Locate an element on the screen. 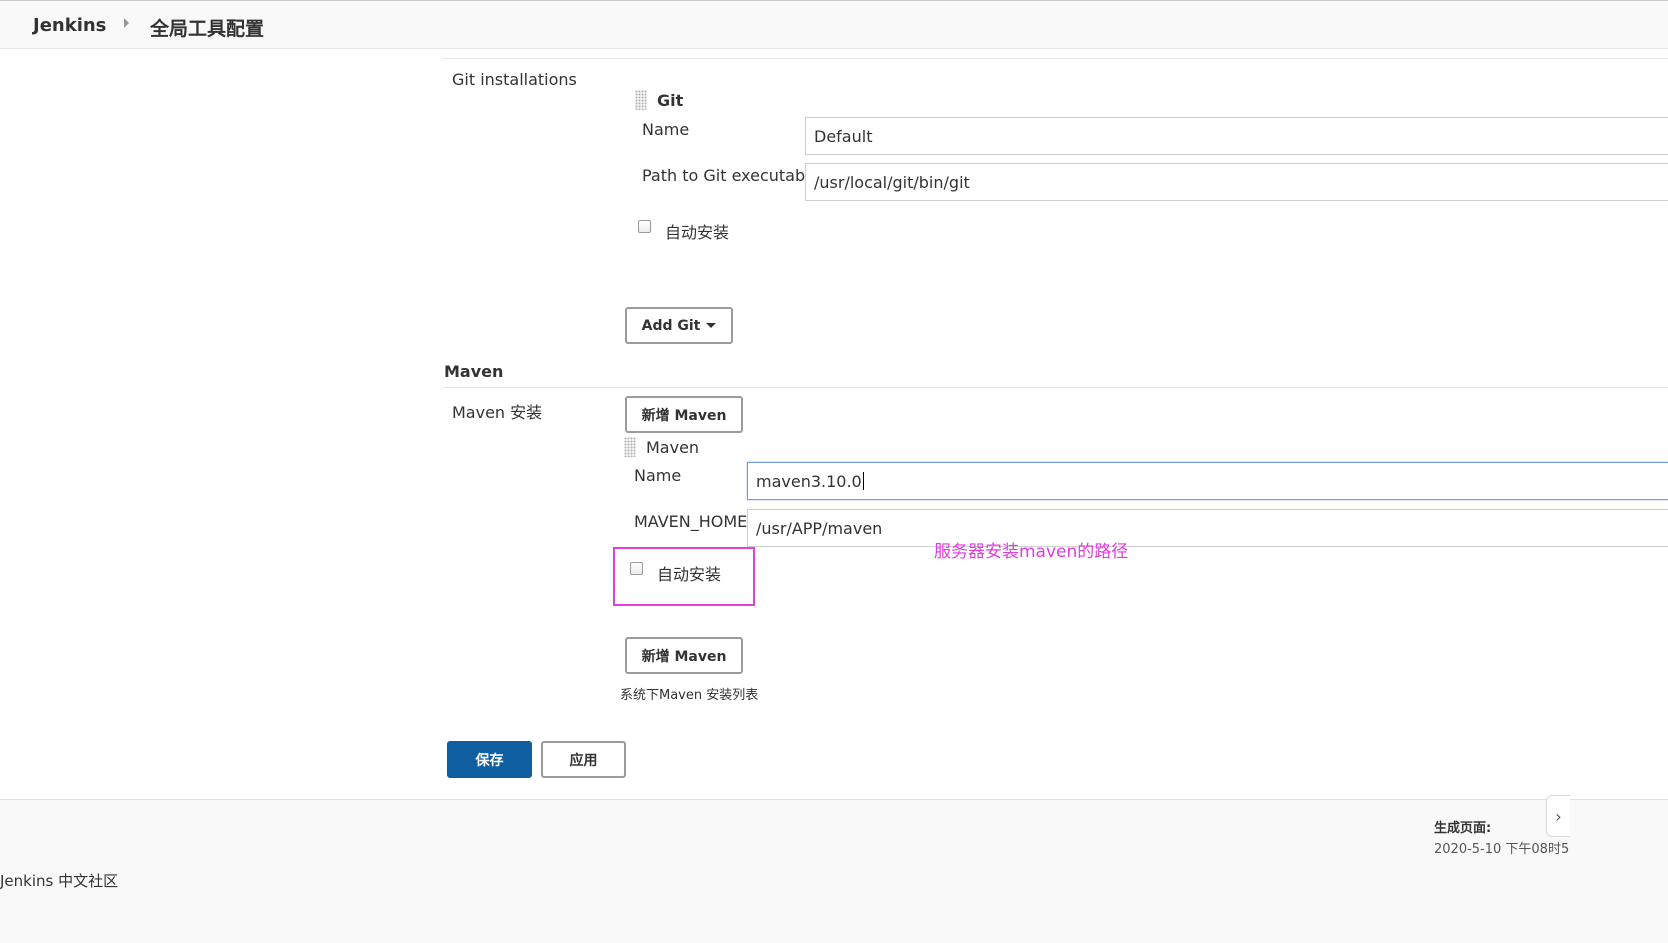 Image resolution: width=1668 pixels, height=943 pixels. git-name-input: Default is located at coordinates (1236, 136).